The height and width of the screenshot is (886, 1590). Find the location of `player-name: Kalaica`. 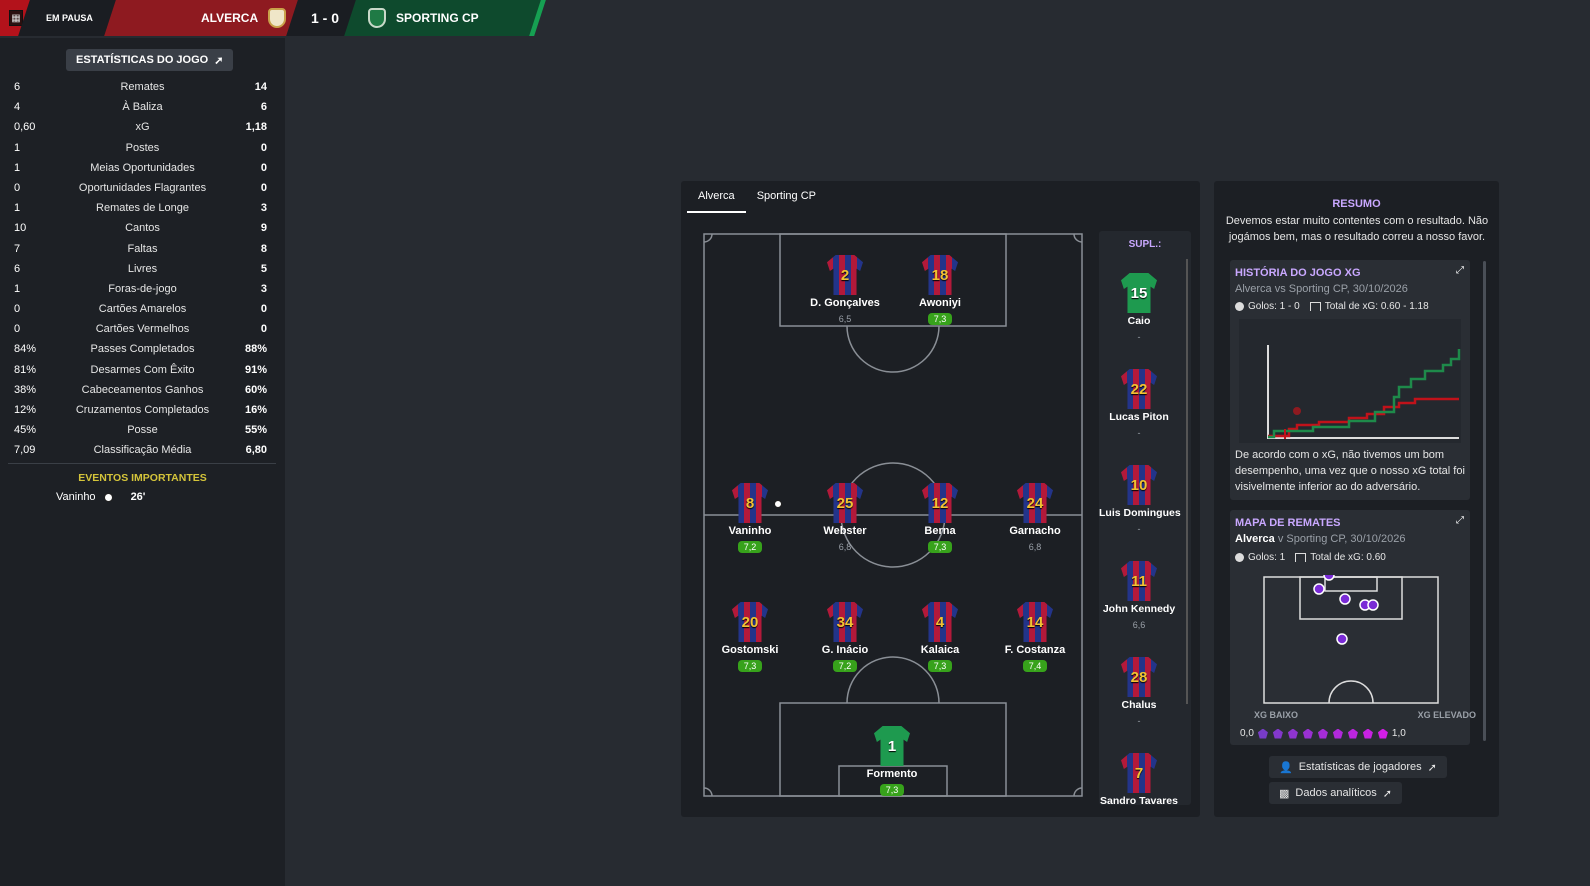

player-name: Kalaica is located at coordinates (940, 650).